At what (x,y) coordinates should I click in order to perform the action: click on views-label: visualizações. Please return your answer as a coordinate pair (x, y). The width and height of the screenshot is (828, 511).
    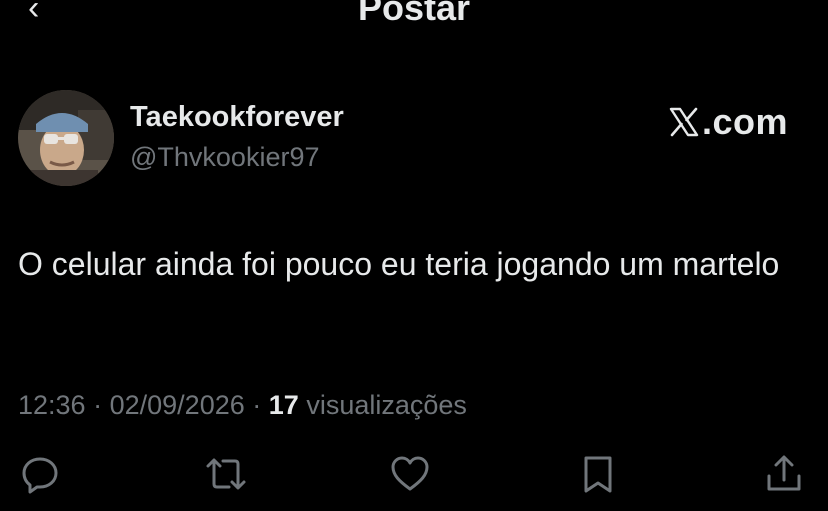
    Looking at the image, I should click on (386, 405).